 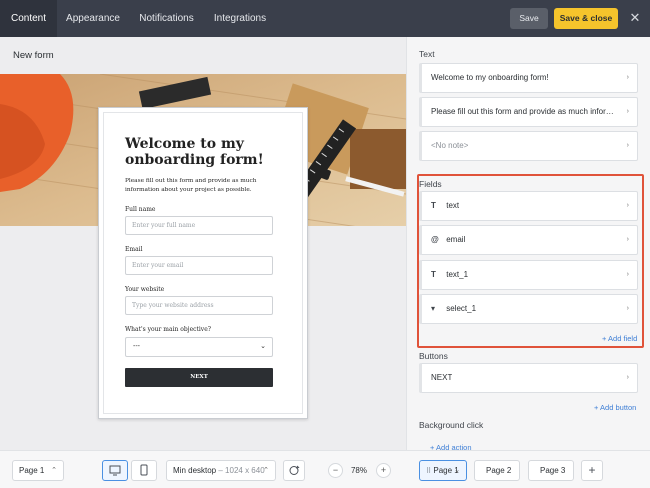 What do you see at coordinates (136, 346) in the screenshot?
I see `objective-select-value: ---` at bounding box center [136, 346].